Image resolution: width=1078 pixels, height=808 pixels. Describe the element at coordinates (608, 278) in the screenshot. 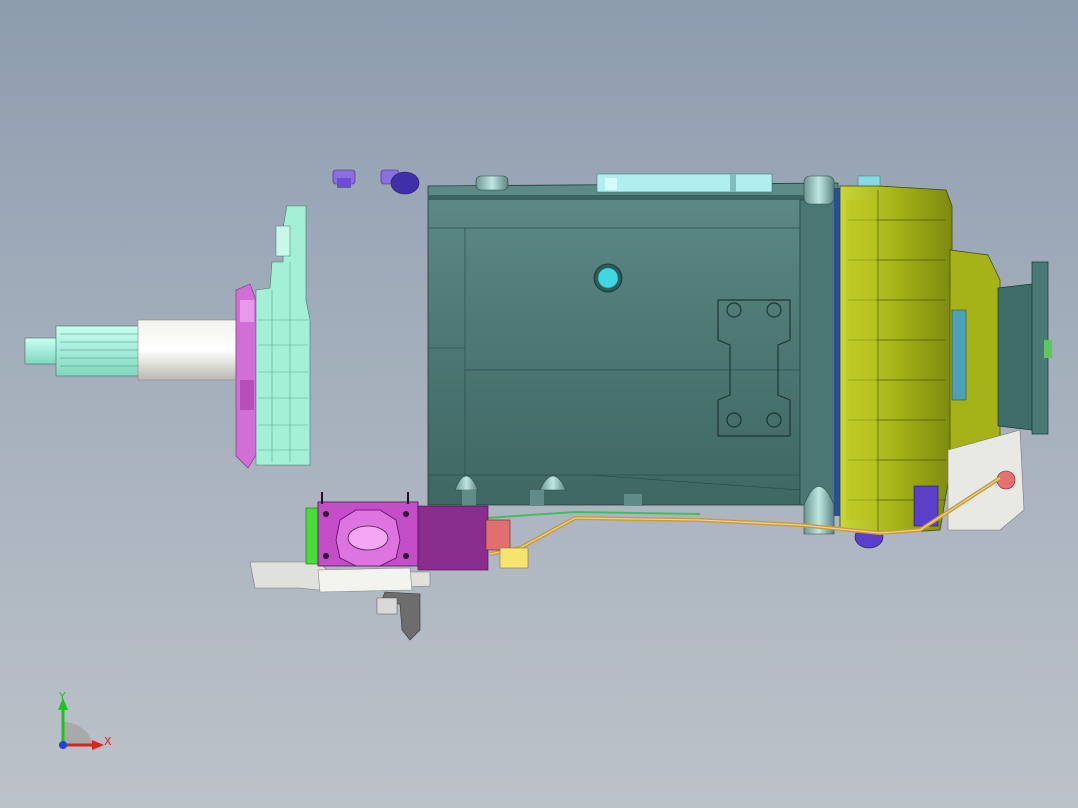

I see `drain-plug` at that location.